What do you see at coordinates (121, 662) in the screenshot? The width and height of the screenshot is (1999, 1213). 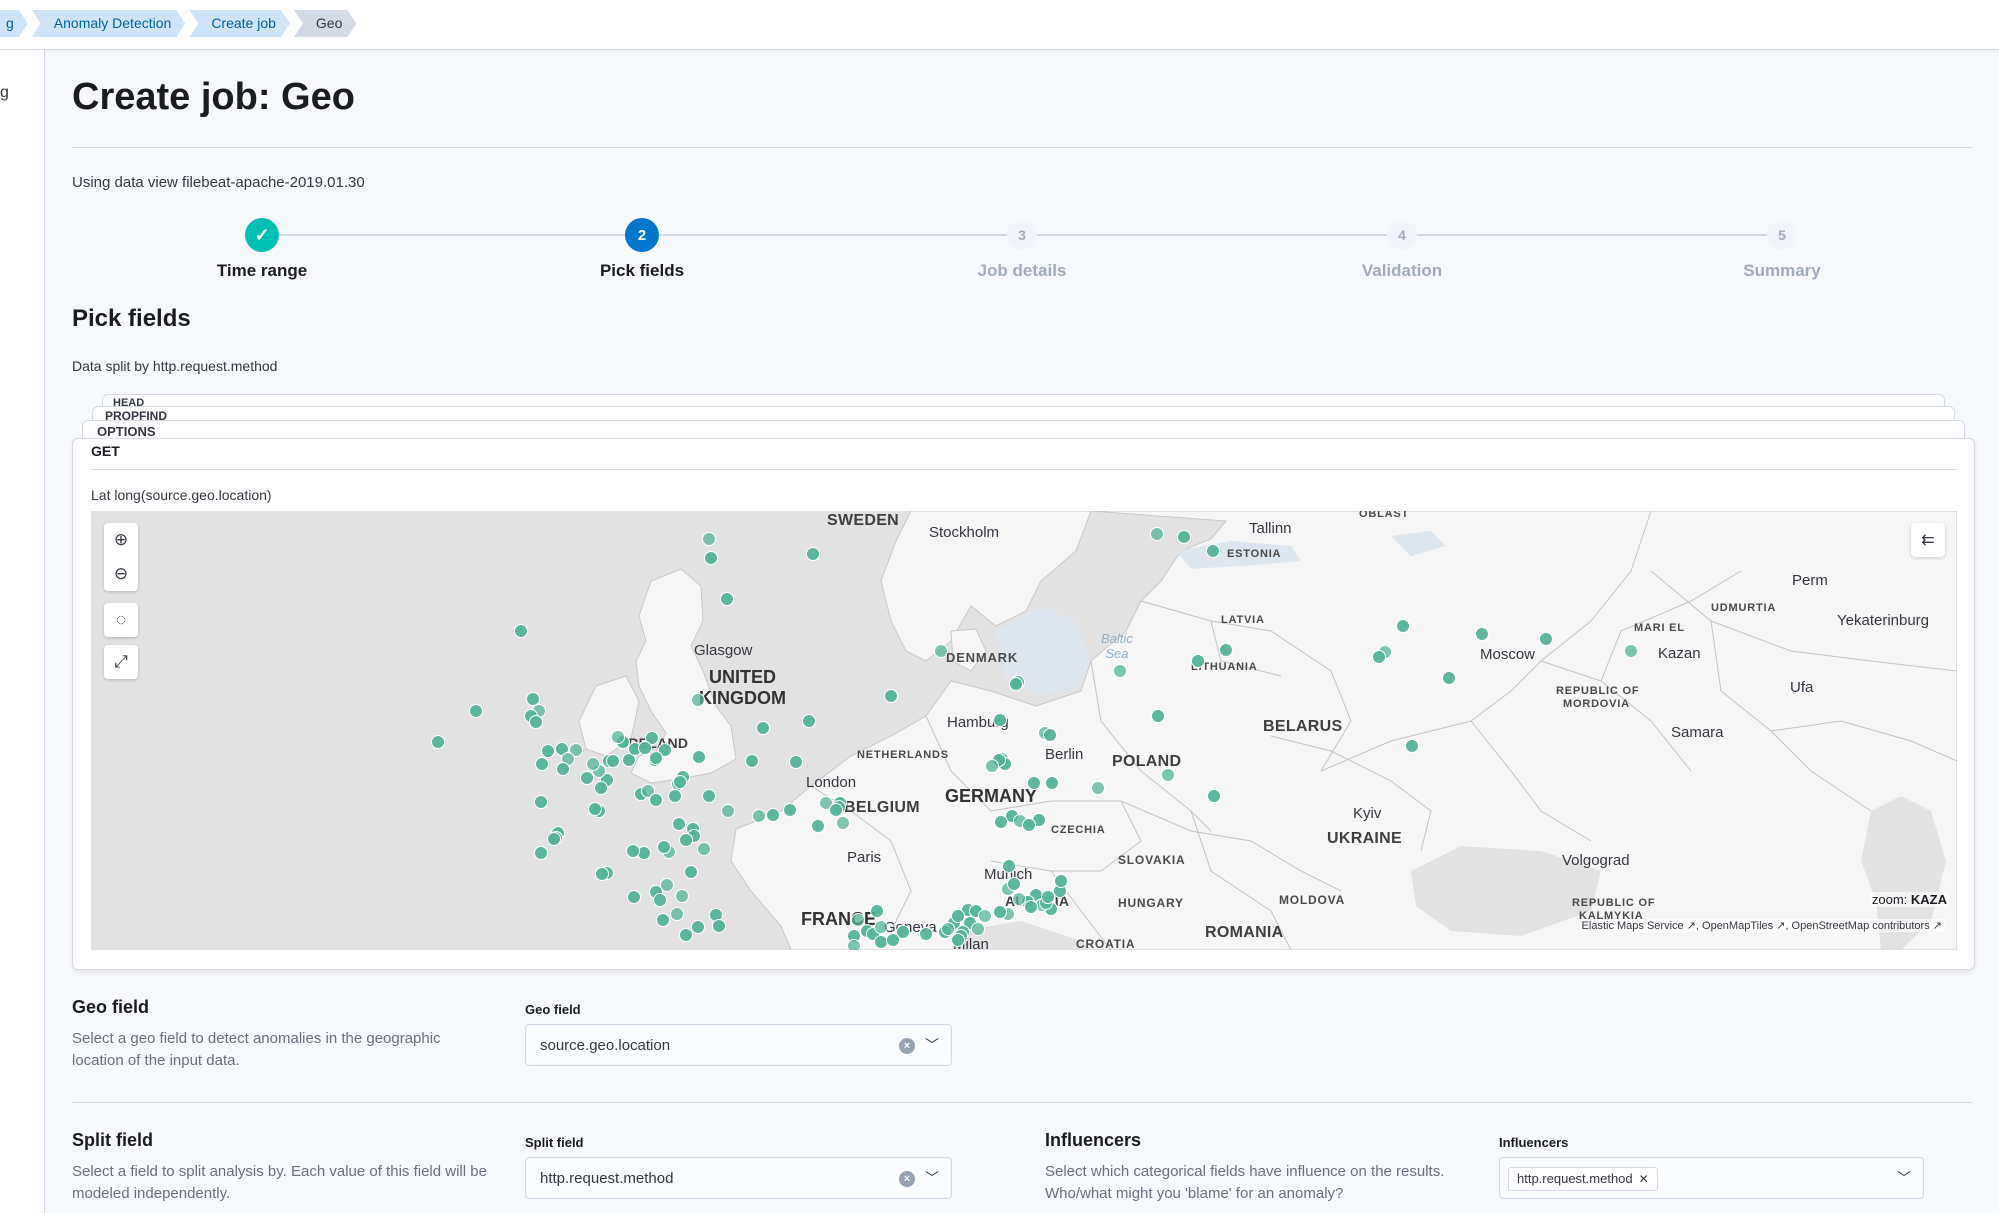 I see `fullscreen-button: ⤢` at bounding box center [121, 662].